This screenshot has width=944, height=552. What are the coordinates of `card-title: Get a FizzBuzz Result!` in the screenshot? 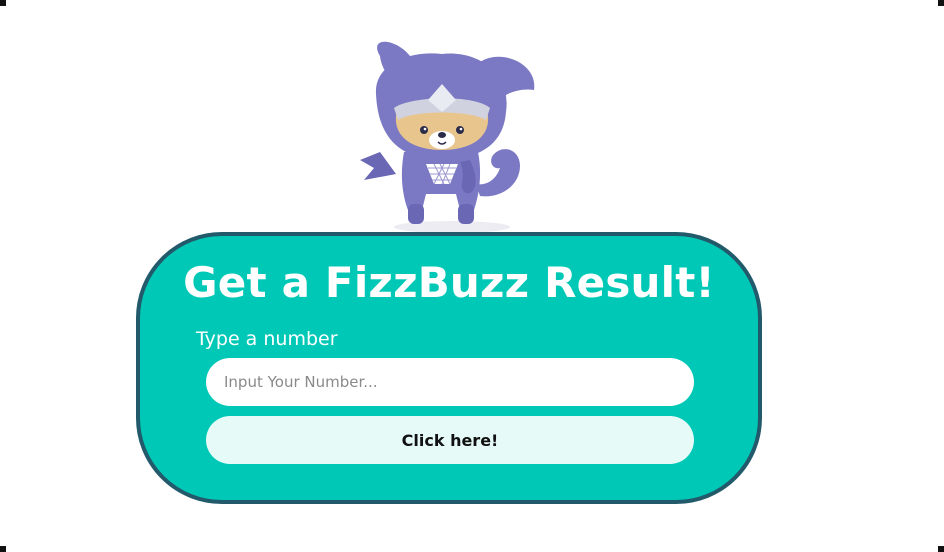 It's located at (449, 282).